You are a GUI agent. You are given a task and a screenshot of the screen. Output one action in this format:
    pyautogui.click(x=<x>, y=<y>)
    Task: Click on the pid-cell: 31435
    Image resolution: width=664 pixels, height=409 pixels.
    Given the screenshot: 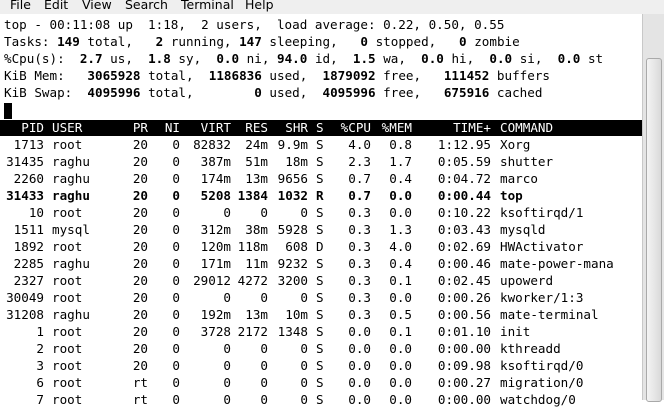 What is the action you would take?
    pyautogui.click(x=25, y=161)
    